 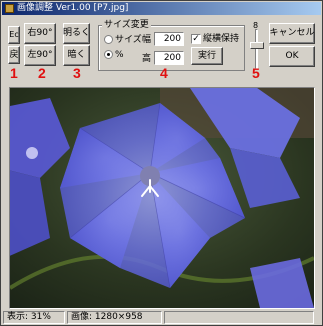 I want to click on zoom-status: 表示: 31%, so click(x=34, y=317).